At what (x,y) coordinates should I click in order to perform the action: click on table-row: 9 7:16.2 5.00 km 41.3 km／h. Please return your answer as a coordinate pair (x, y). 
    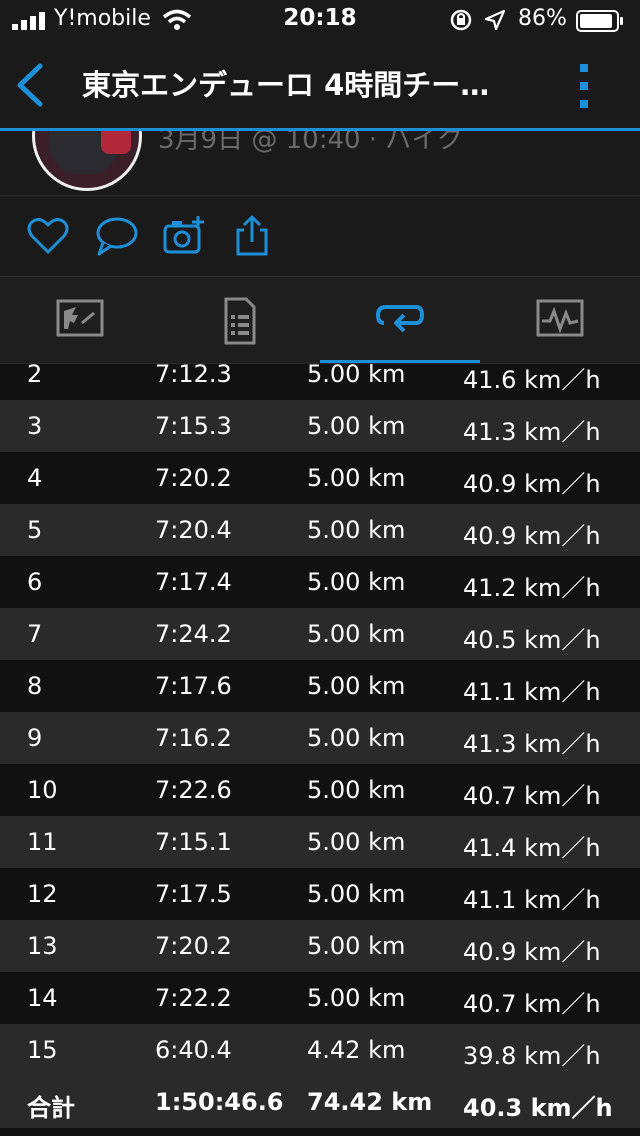
    Looking at the image, I should click on (320, 738).